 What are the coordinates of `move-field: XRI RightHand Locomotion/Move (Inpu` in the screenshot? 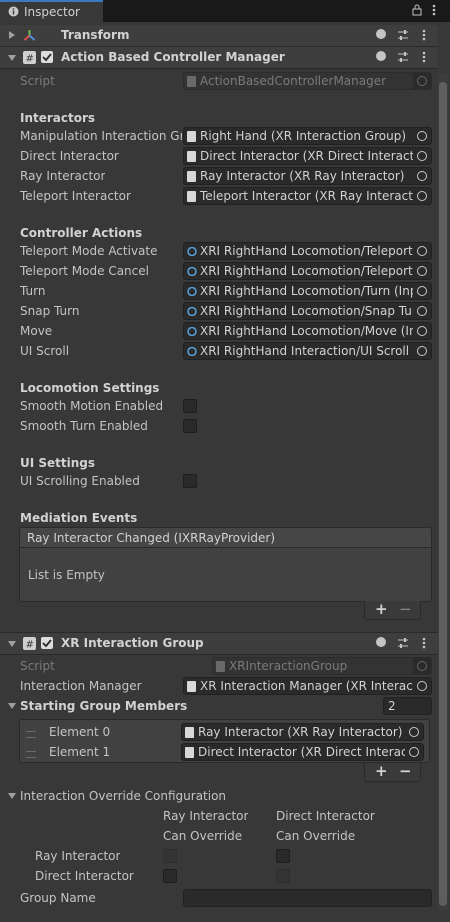 It's located at (307, 331).